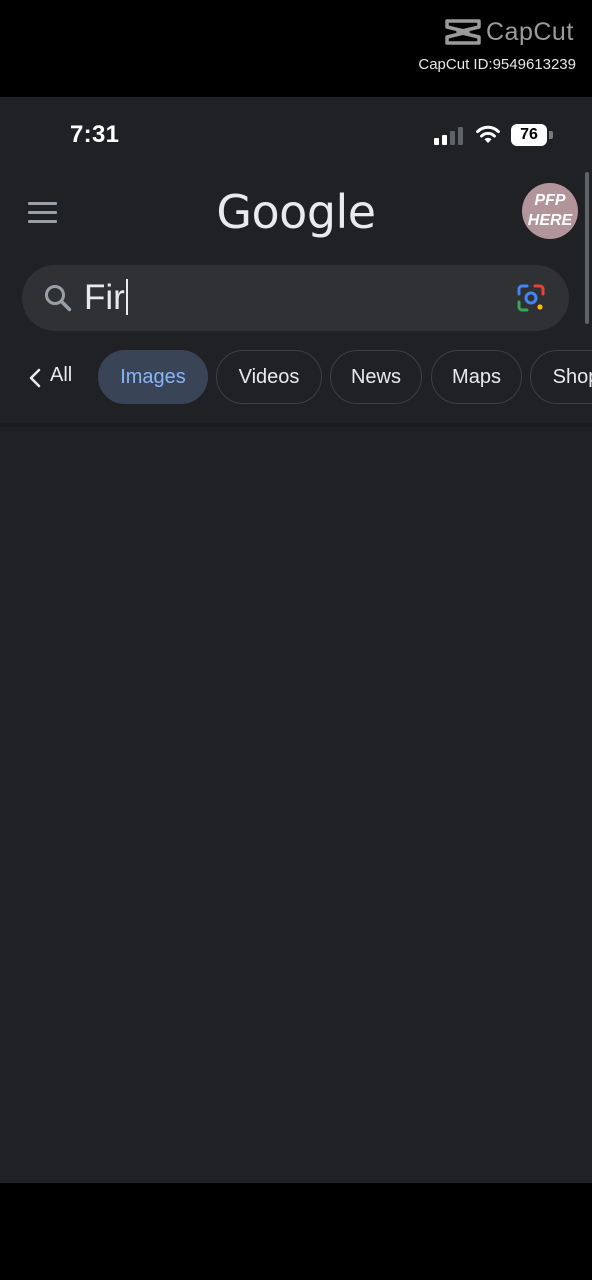 This screenshot has height=1280, width=592. Describe the element at coordinates (550, 220) in the screenshot. I see `avatar-text-line2: HERE` at that location.